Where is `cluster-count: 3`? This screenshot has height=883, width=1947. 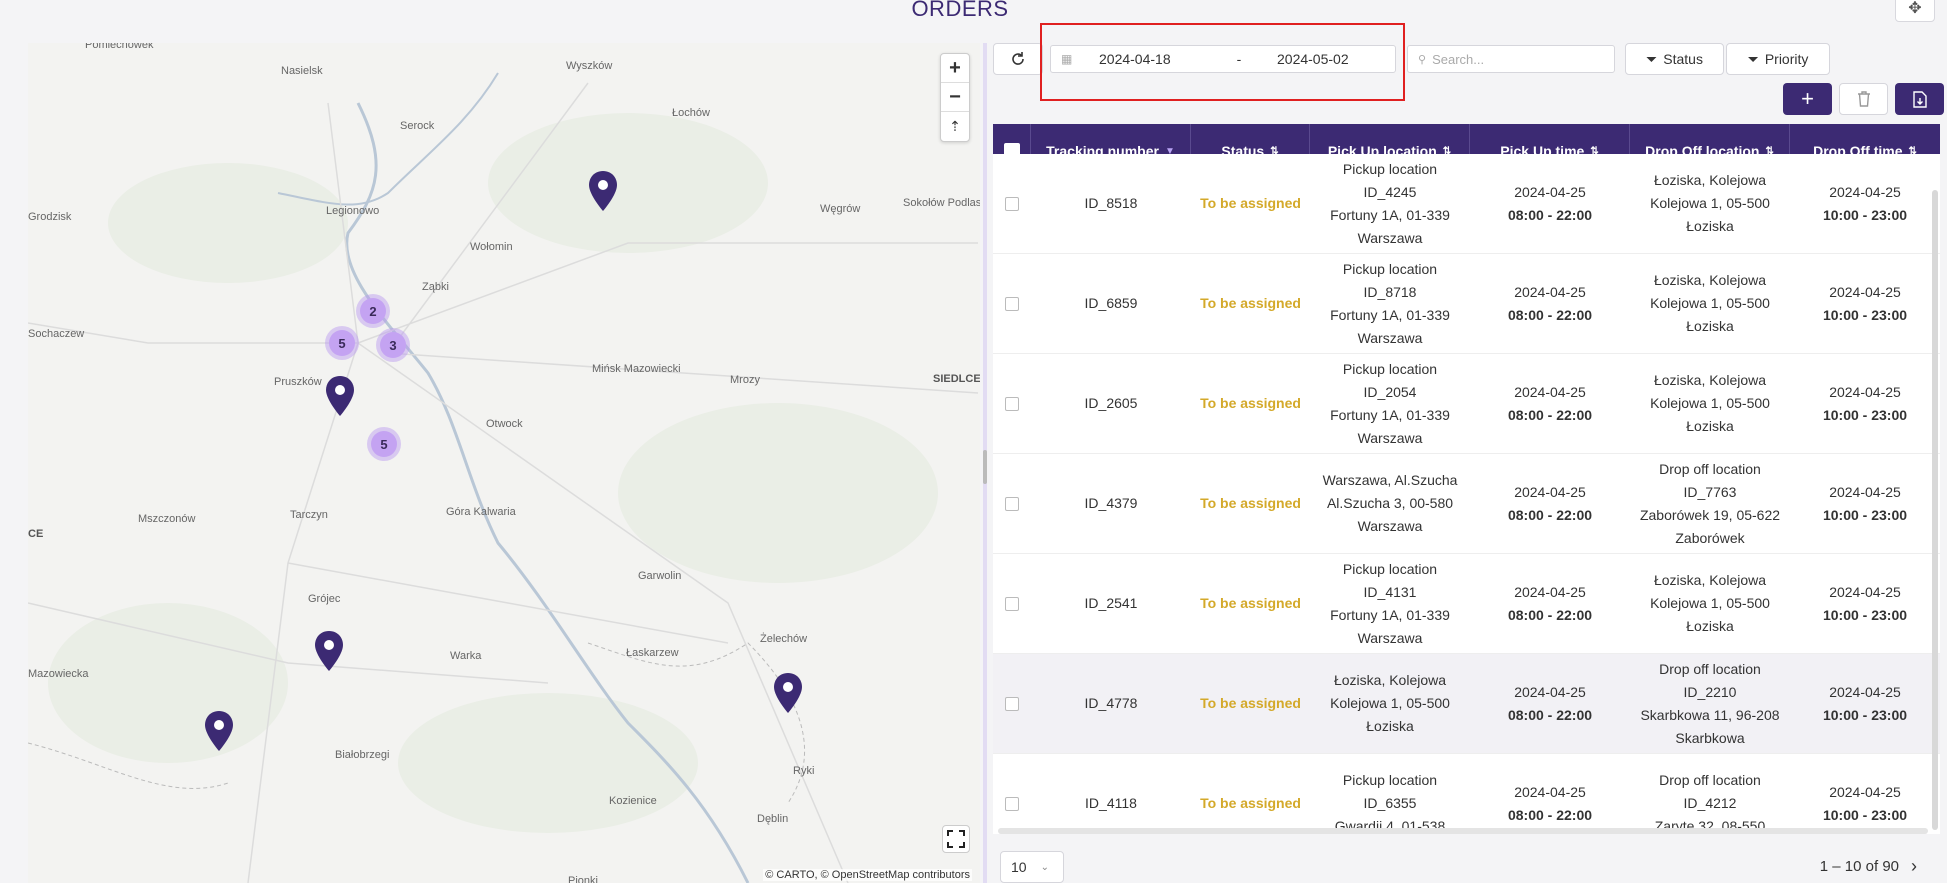
cluster-count: 3 is located at coordinates (393, 345).